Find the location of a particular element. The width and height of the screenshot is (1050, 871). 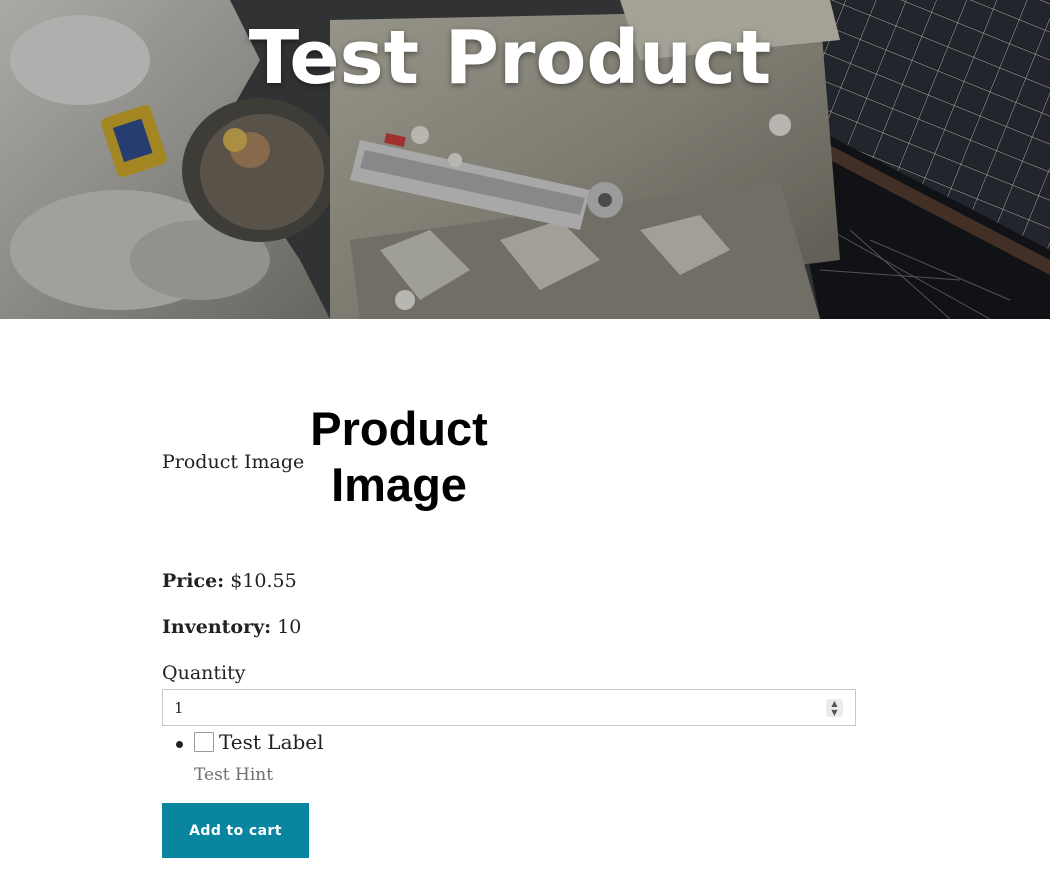

inventory-label: Inventory: is located at coordinates (217, 627).